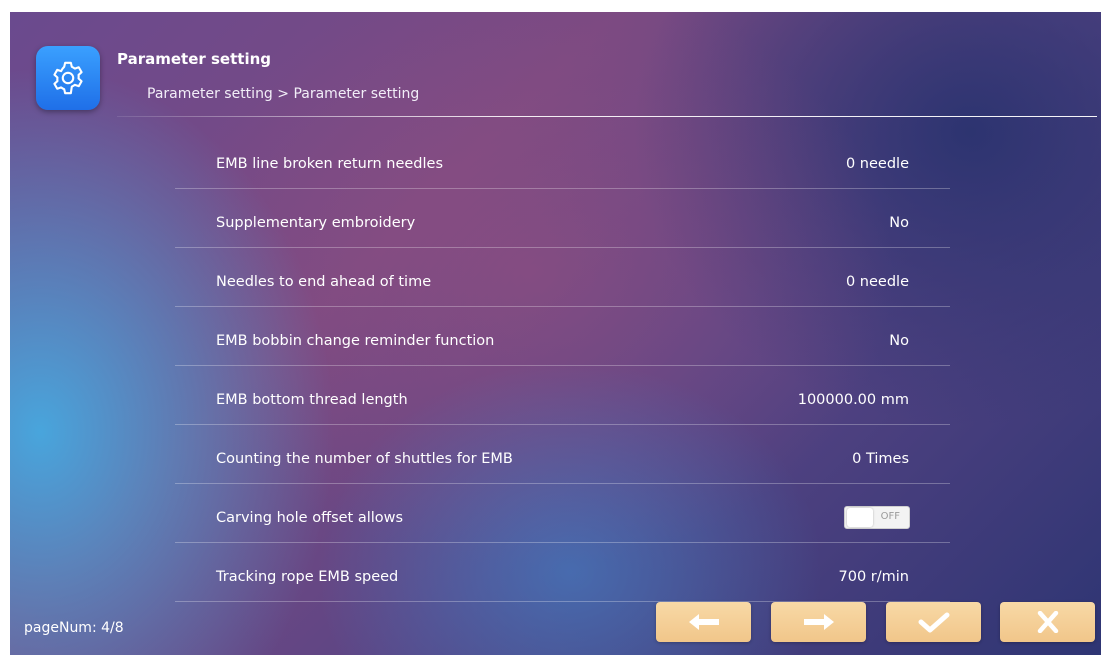 The width and height of the screenshot is (1105, 655). I want to click on param-label: Needles to end ahead of time, so click(324, 282).